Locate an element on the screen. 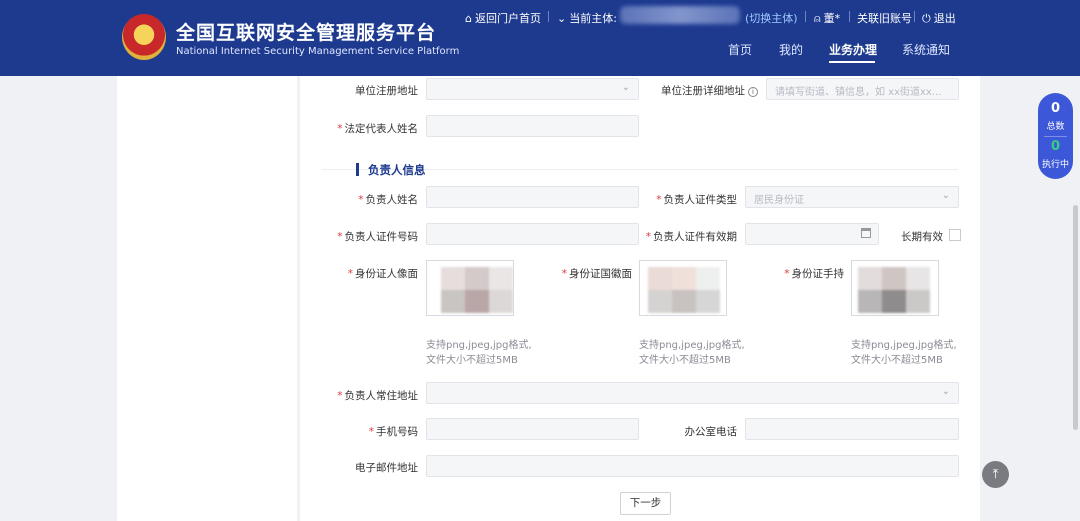 The width and height of the screenshot is (1080, 521). id-number-label: * 负责人证件号码 is located at coordinates (377, 237).